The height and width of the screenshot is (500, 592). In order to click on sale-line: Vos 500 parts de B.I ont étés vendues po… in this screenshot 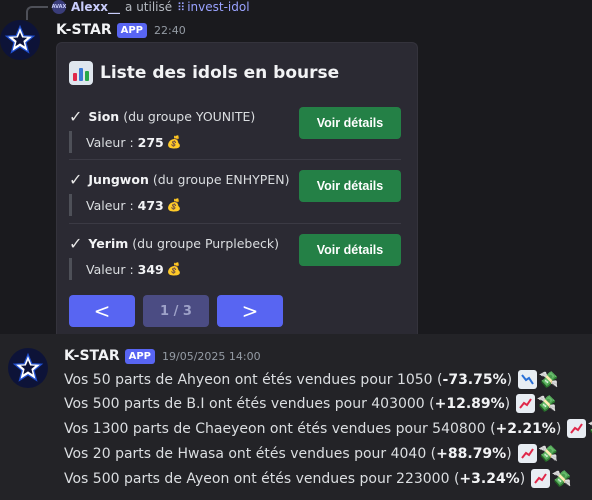, I will do `click(310, 403)`.